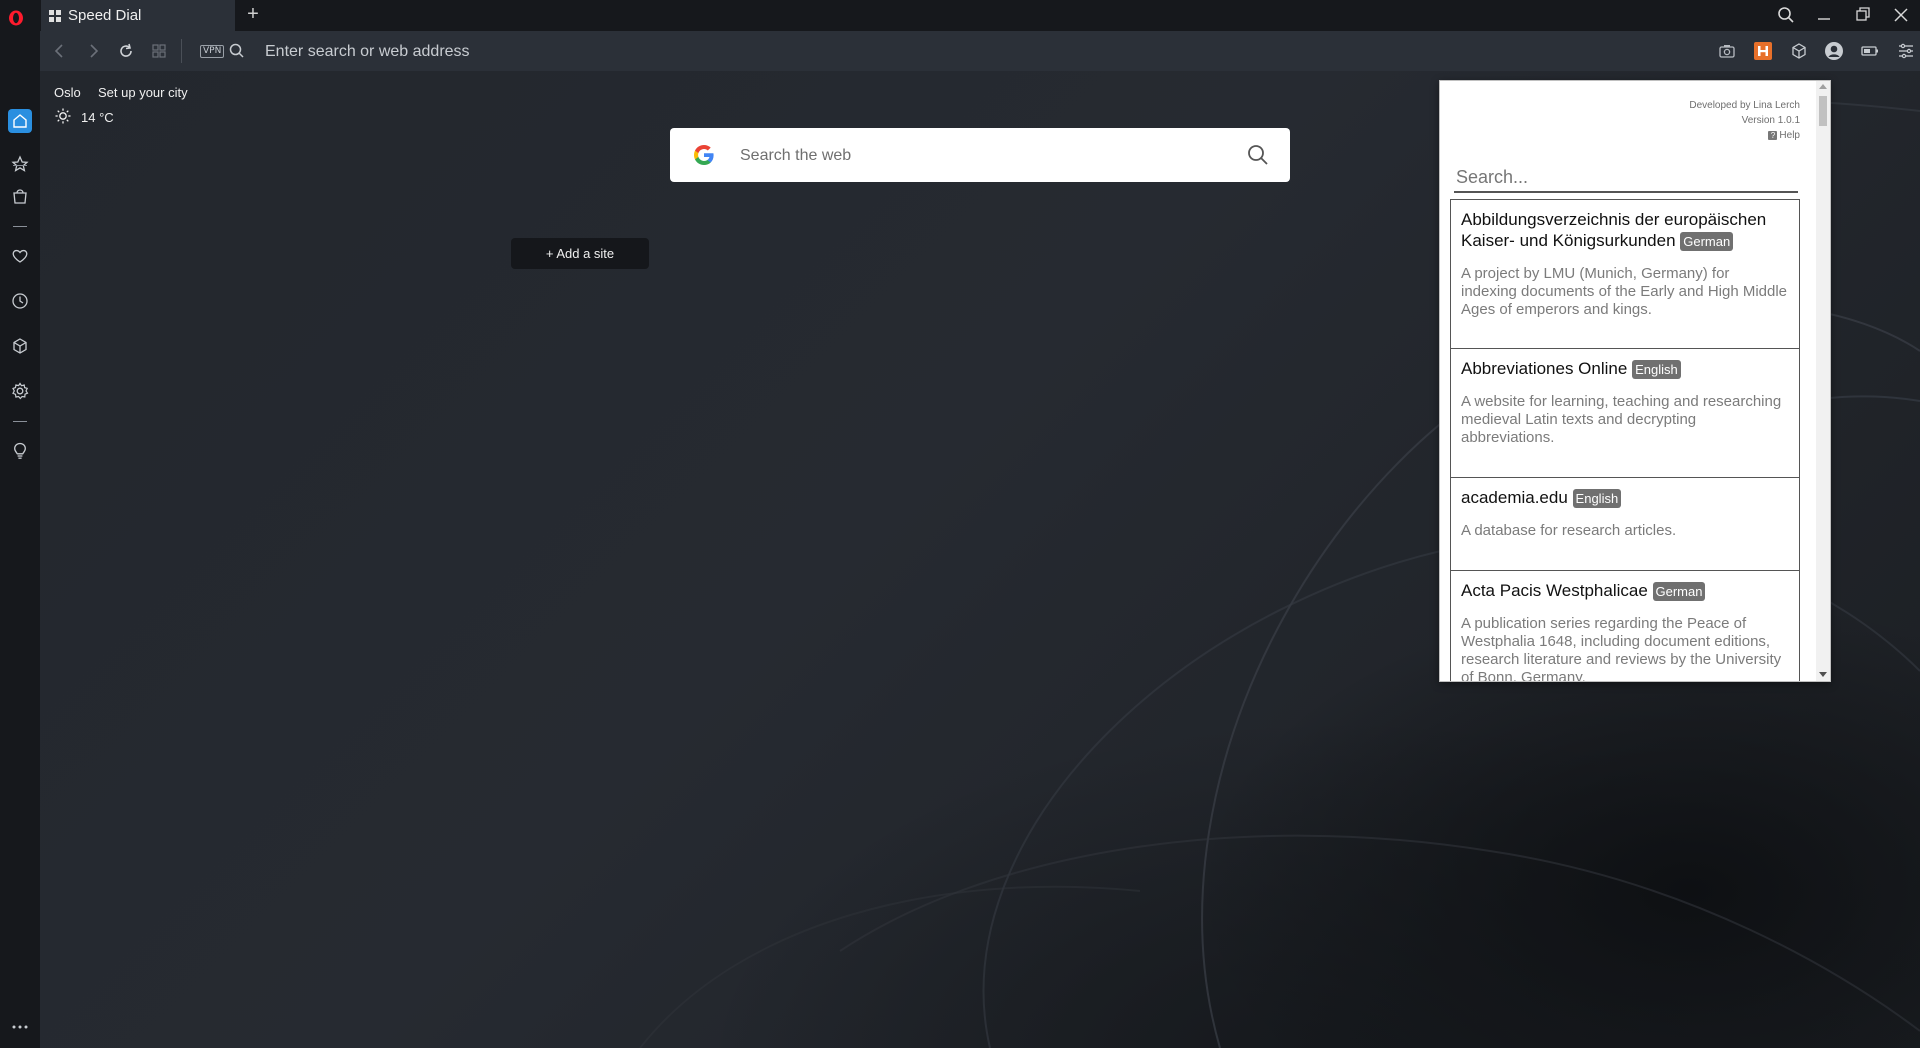 This screenshot has height=1048, width=1920. I want to click on reload-icon, so click(126, 51).